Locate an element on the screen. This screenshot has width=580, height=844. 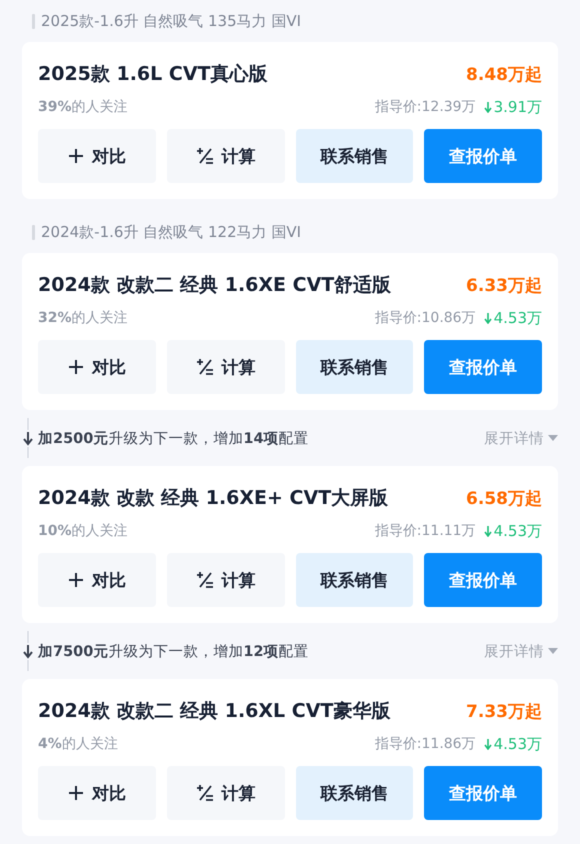
price-from: 7.33万起 is located at coordinates (504, 711).